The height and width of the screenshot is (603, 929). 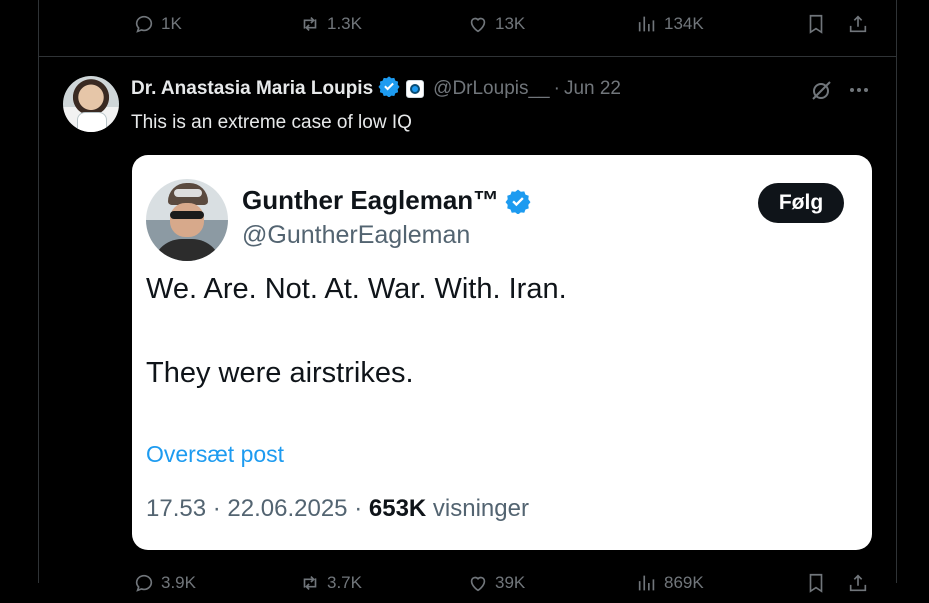 I want to click on repost-button: 3.7K, so click(x=330, y=583).